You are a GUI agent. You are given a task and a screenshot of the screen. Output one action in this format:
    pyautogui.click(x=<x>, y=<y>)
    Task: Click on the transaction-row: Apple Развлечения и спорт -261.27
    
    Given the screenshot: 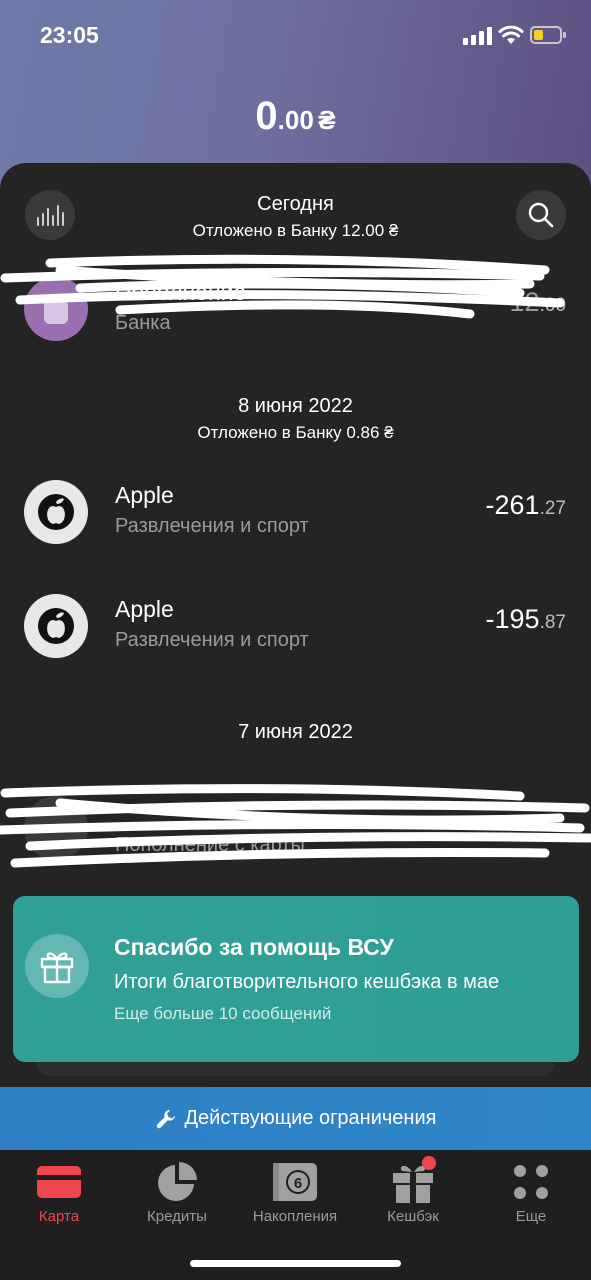 What is the action you would take?
    pyautogui.click(x=295, y=520)
    